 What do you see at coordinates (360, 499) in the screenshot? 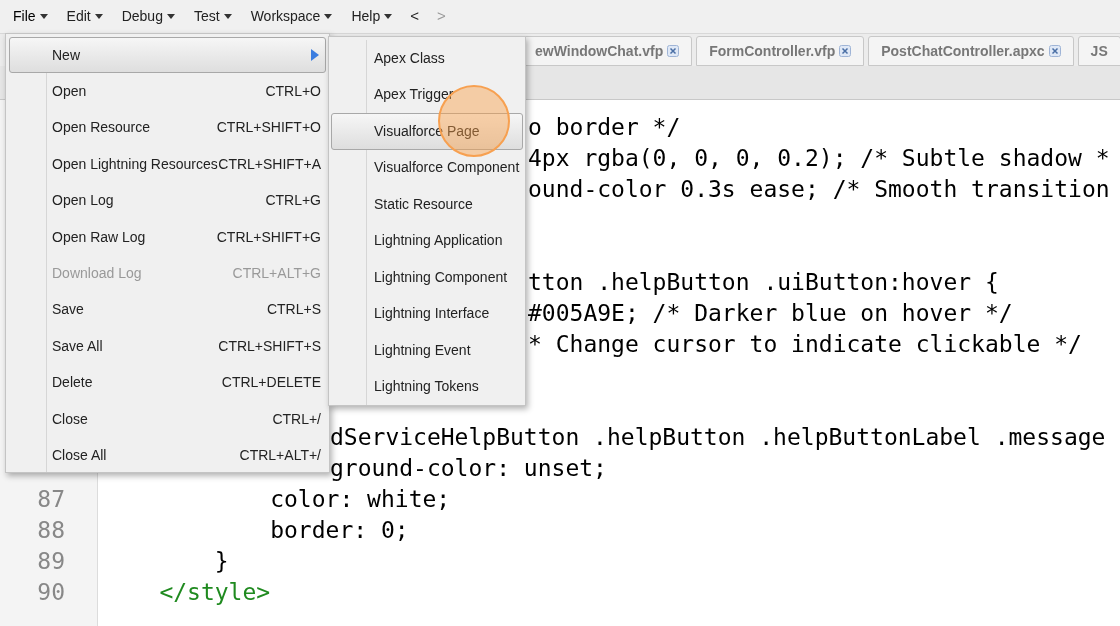
I see `code-line: color: white;` at bounding box center [360, 499].